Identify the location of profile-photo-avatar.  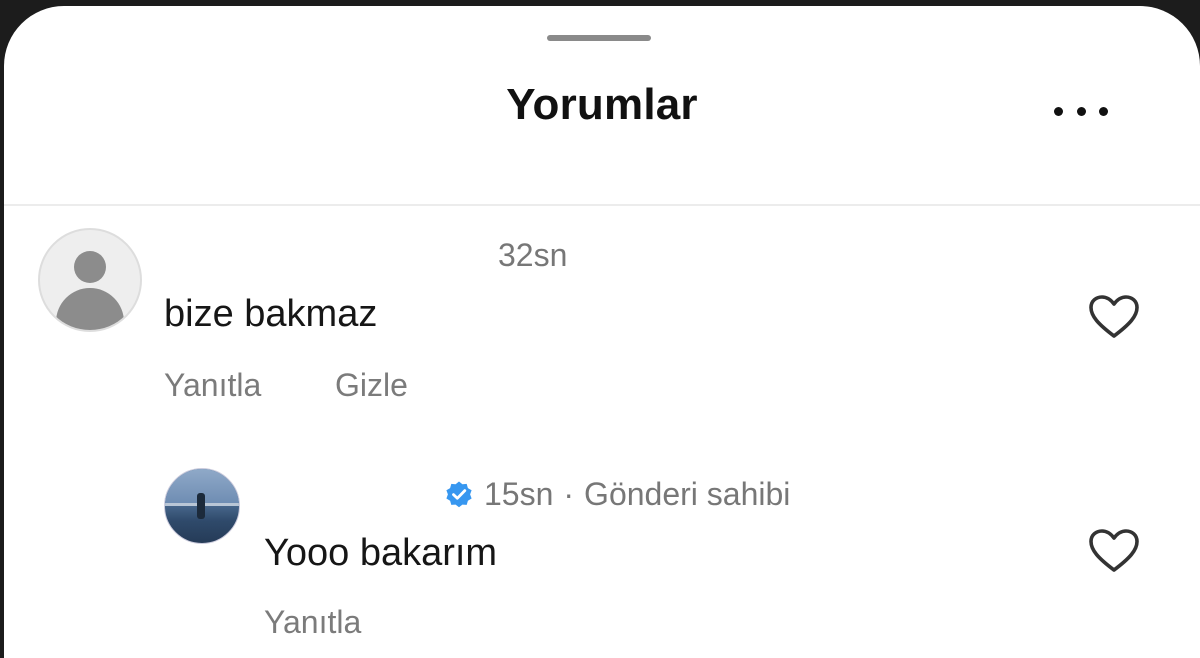
(202, 506).